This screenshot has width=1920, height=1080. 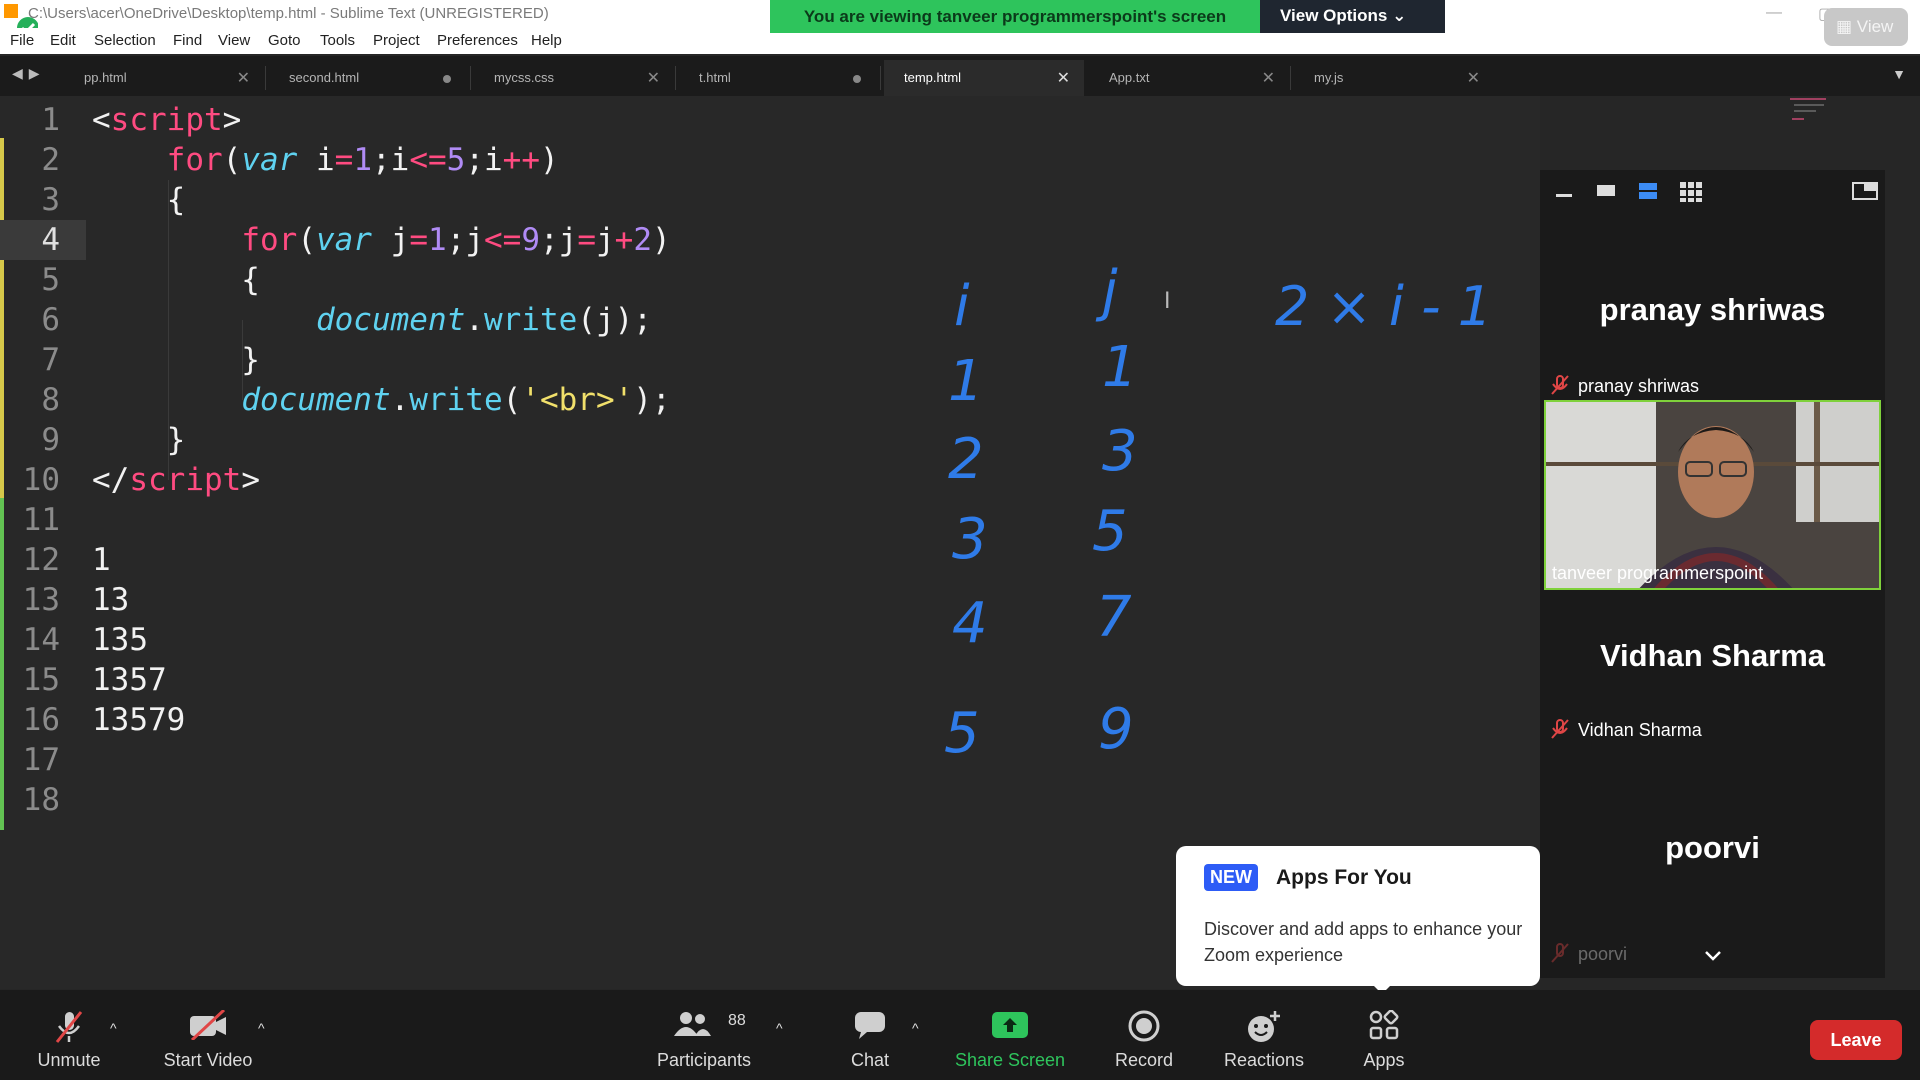 I want to click on grid-icon: ▦, so click(x=1844, y=26).